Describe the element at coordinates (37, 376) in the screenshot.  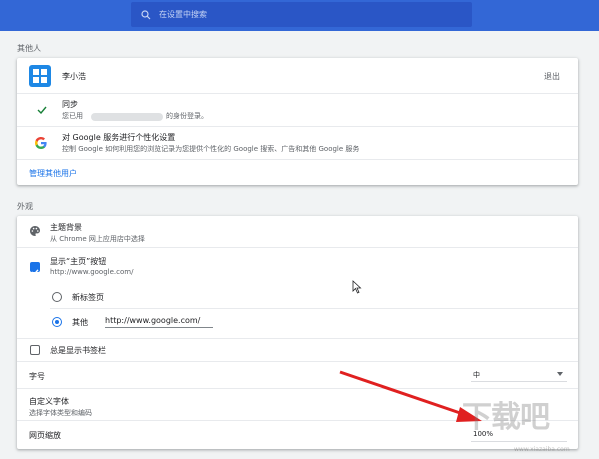
I see `font-size-label: 字号` at that location.